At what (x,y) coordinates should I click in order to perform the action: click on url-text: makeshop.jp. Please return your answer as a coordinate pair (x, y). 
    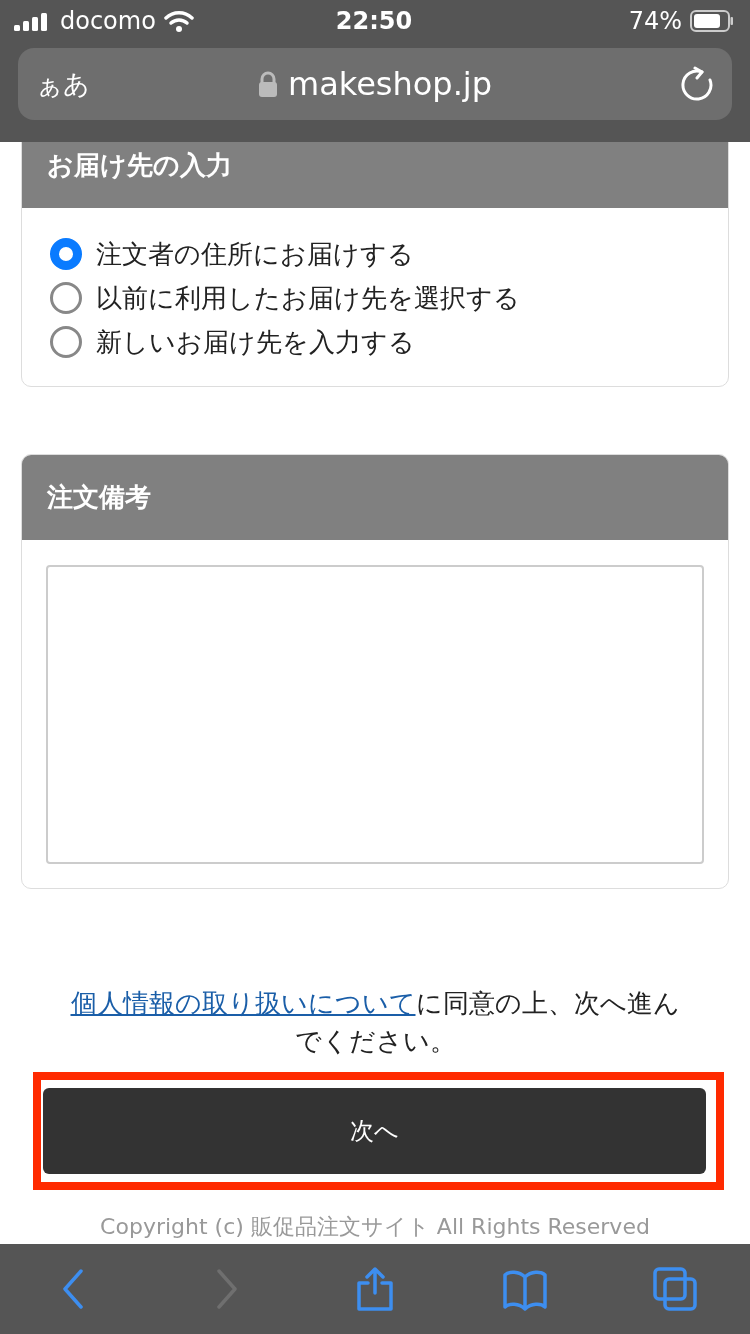
    Looking at the image, I should click on (390, 84).